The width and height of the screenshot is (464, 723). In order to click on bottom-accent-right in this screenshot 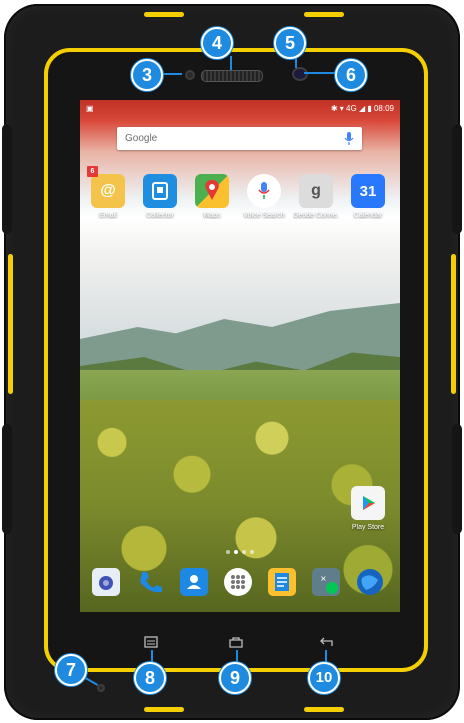, I will do `click(324, 709)`.